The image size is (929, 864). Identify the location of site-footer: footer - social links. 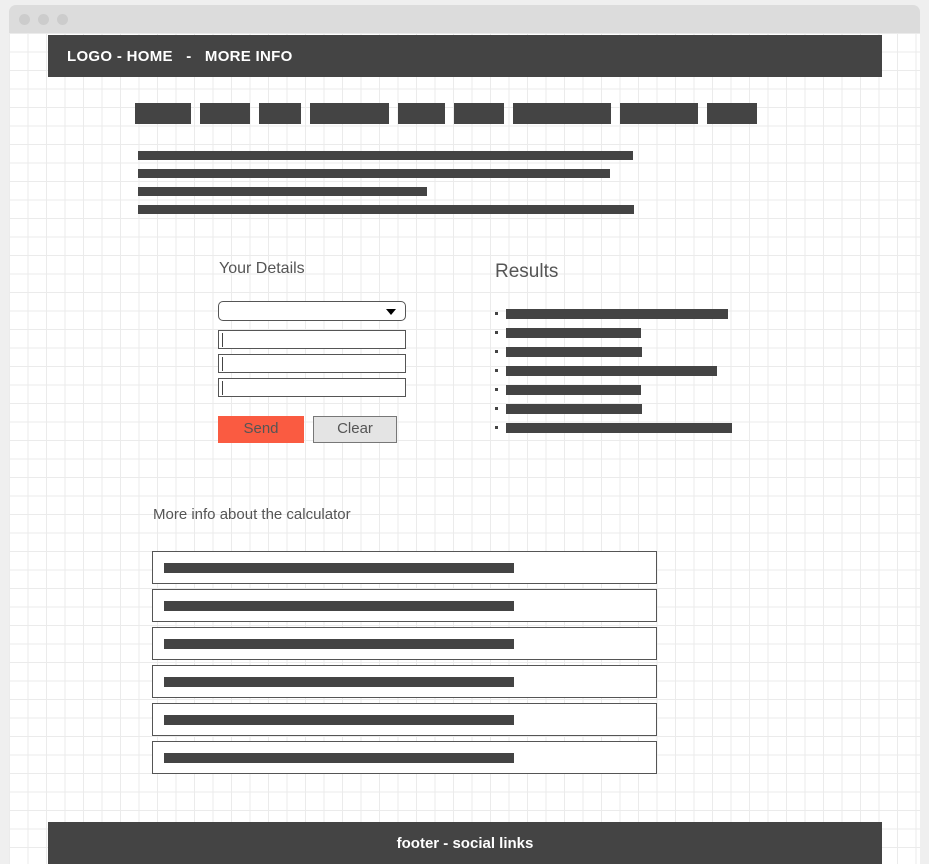
(465, 843).